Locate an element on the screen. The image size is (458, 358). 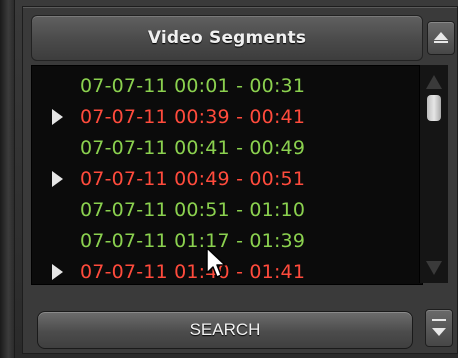
segment-row: 07-07-11 00:49 - 00:51 is located at coordinates (227, 178).